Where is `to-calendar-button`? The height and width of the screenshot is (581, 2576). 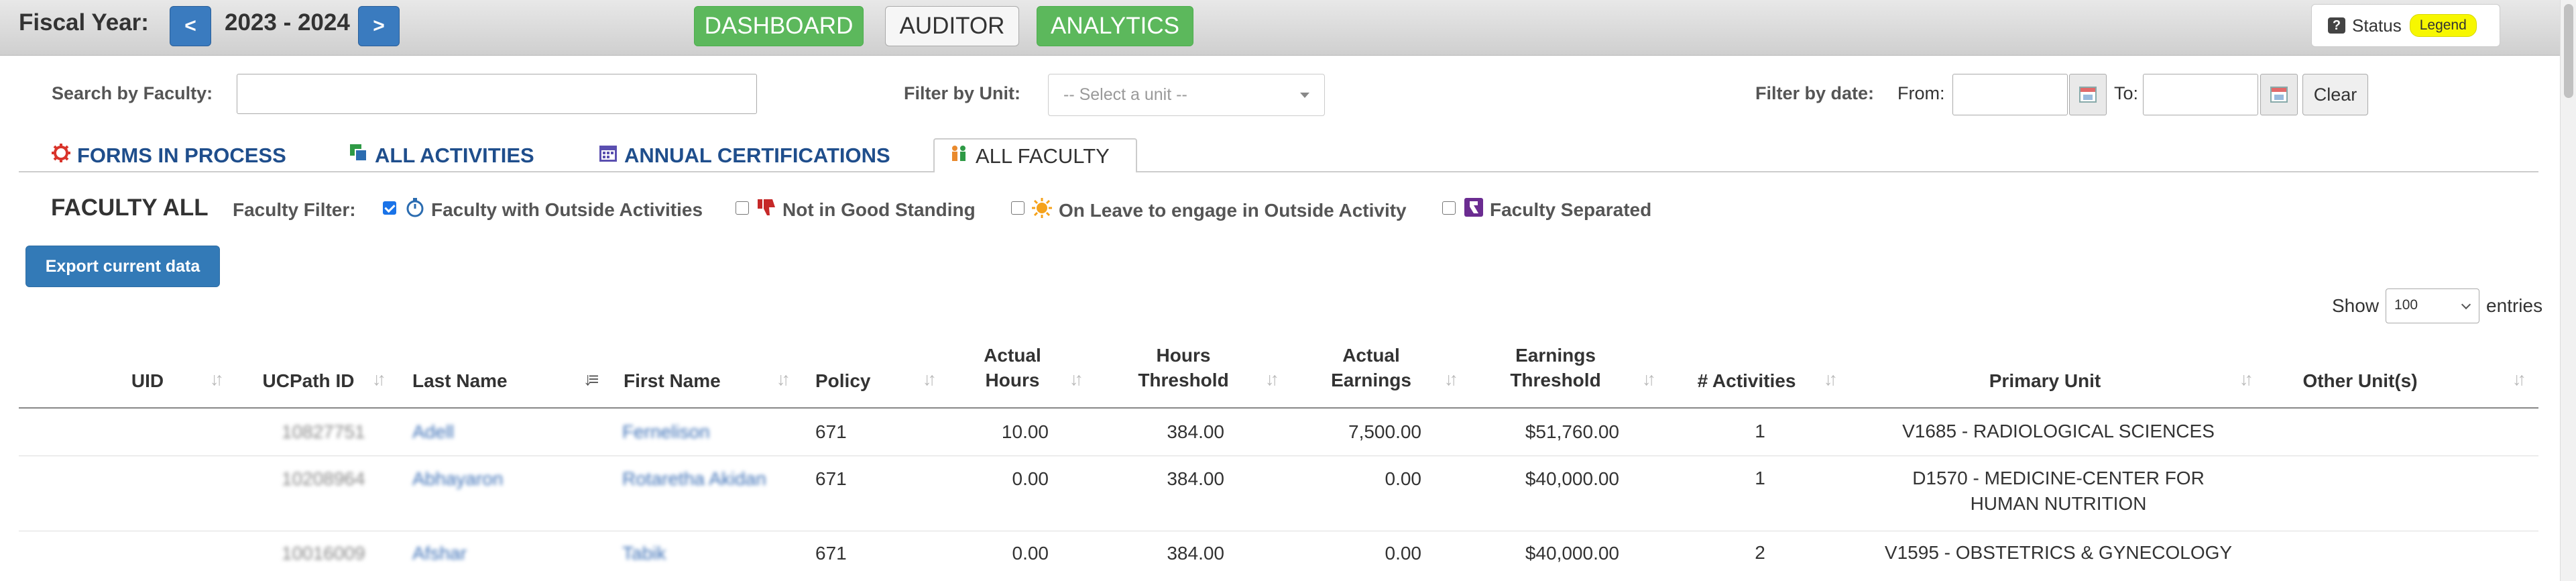
to-calendar-button is located at coordinates (2279, 94).